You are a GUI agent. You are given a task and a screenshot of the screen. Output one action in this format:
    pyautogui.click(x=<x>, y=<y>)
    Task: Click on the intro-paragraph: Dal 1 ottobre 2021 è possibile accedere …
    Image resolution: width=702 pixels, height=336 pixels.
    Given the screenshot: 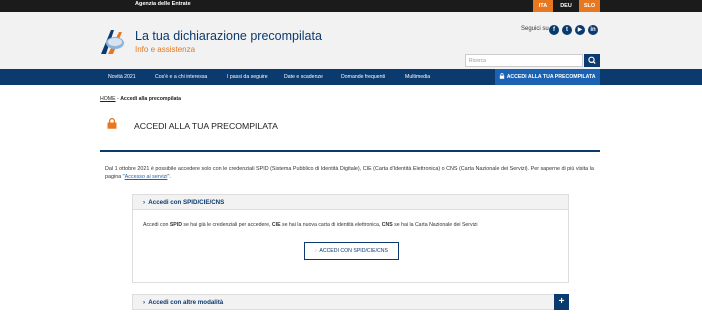 What is the action you would take?
    pyautogui.click(x=351, y=173)
    